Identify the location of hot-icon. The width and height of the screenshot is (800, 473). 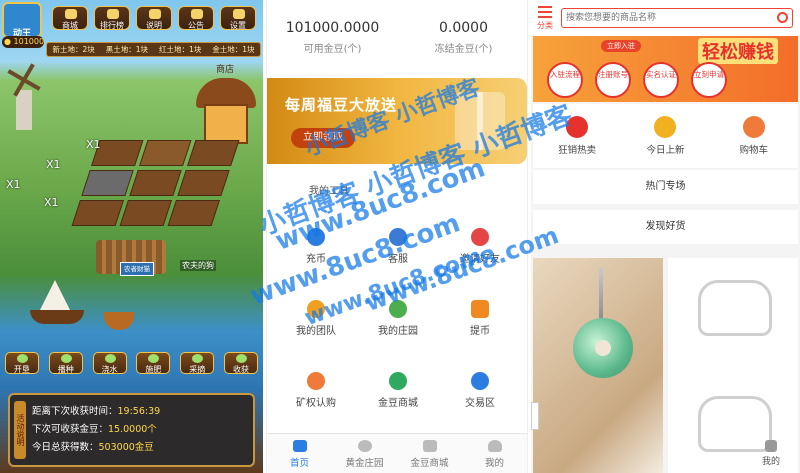
(577, 127).